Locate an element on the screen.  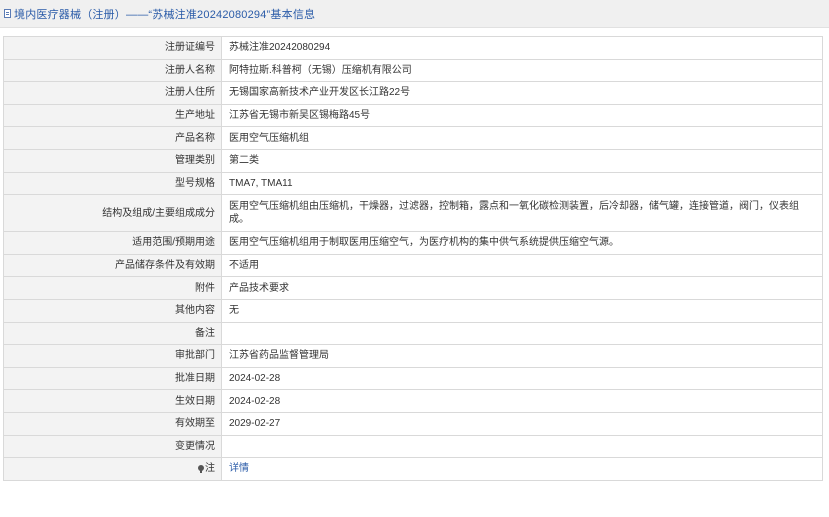
table-row: 注册人名称 阿特拉斯.科普柯（无锡）压缩机有限公司 is located at coordinates (413, 70).